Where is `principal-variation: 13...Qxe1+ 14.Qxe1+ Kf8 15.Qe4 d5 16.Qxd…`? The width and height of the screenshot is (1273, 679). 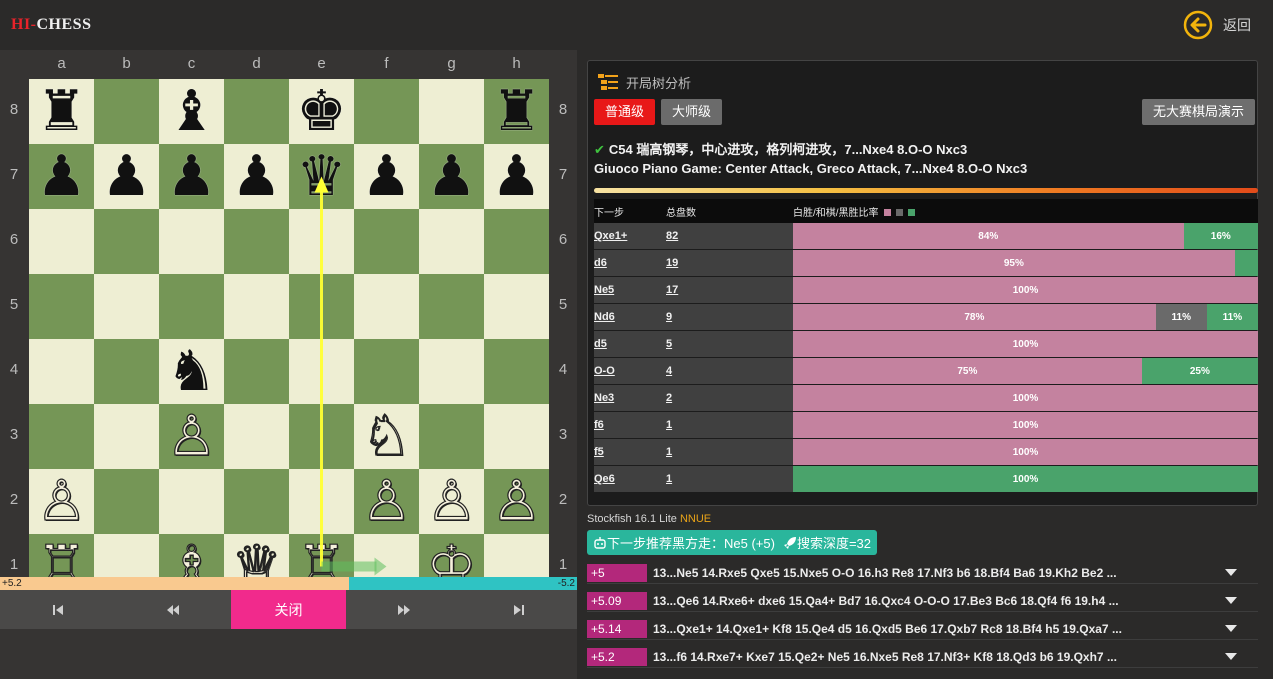 principal-variation: 13...Qxe1+ 14.Qxe1+ Kf8 15.Qe4 d5 16.Qxd… is located at coordinates (933, 629).